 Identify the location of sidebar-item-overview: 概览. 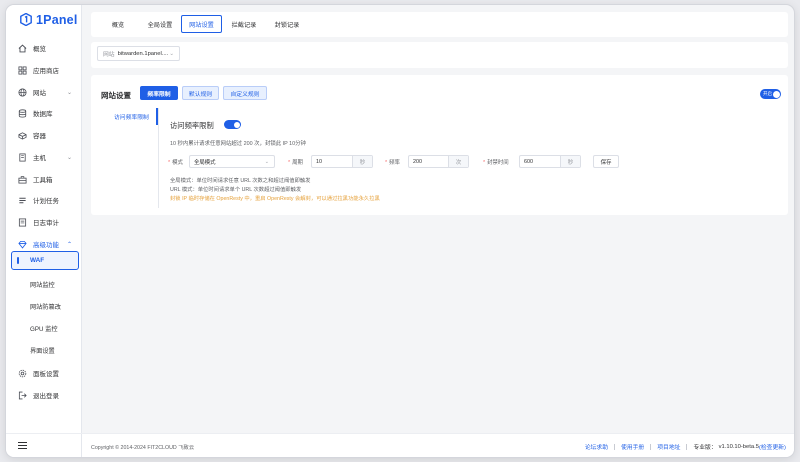
(44, 48).